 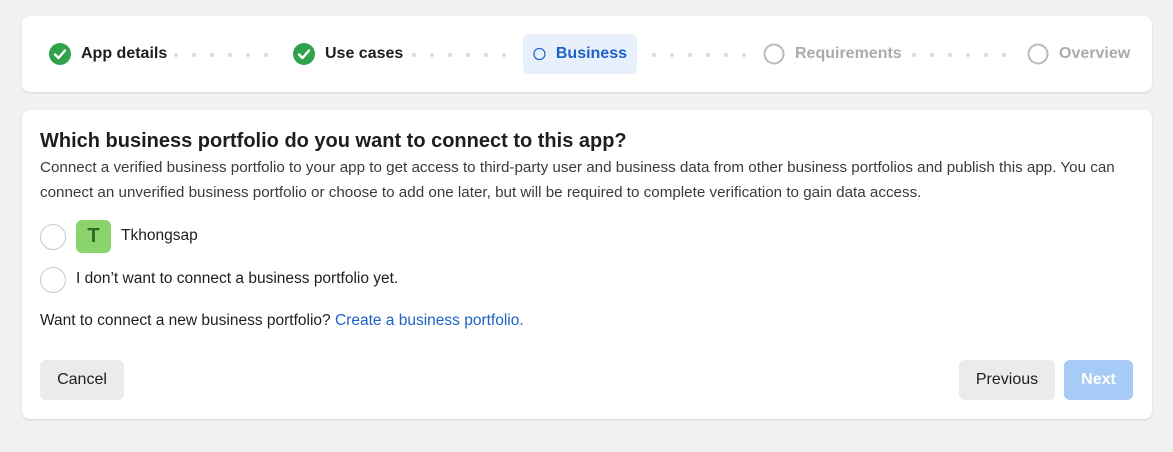 I want to click on step-label: App details, so click(x=124, y=53).